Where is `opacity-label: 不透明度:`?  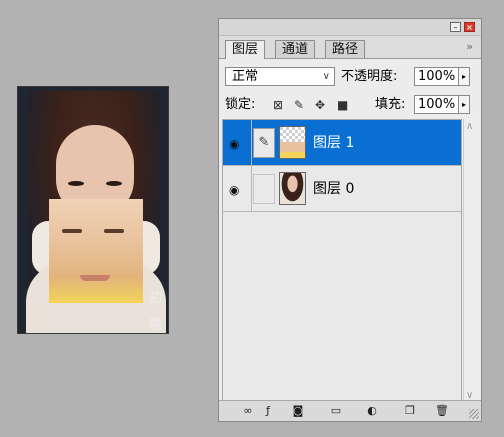 opacity-label: 不透明度: is located at coordinates (369, 76).